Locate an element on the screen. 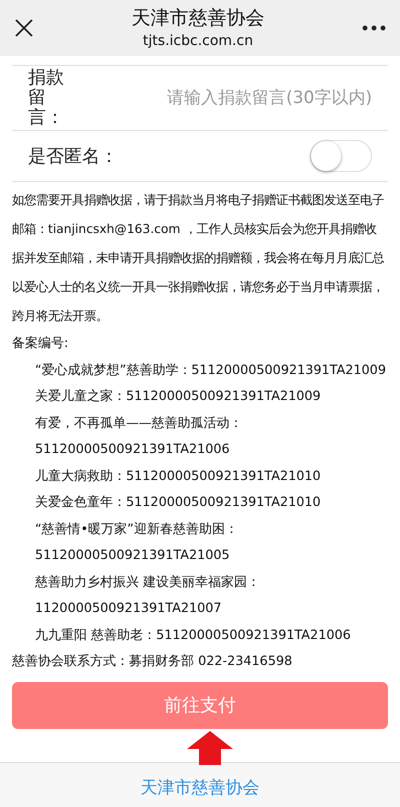 The width and height of the screenshot is (400, 807). record-line: 51120000500921391TA21005 is located at coordinates (133, 556).